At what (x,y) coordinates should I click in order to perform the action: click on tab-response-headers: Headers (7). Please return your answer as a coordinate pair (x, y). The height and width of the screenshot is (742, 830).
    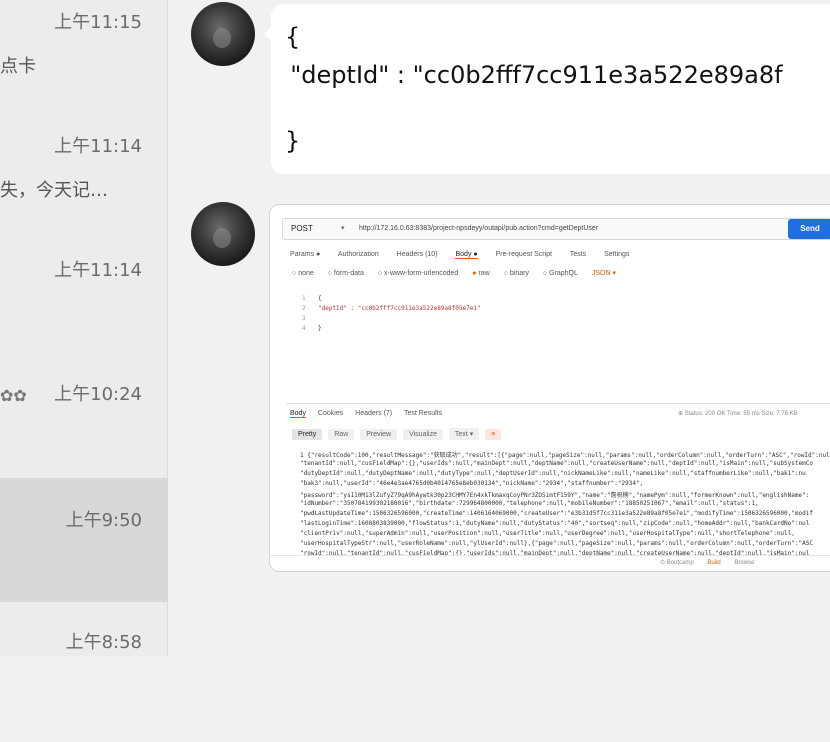
    Looking at the image, I should click on (373, 413).